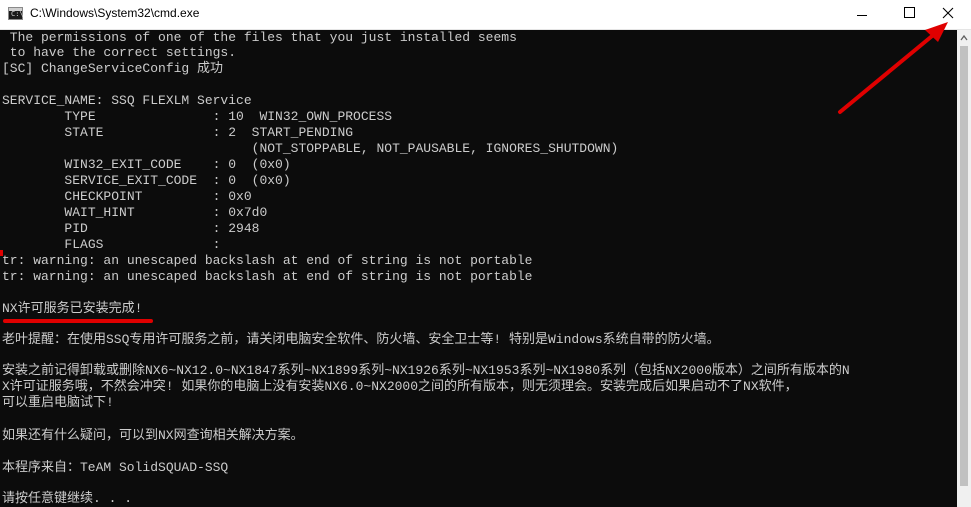 Image resolution: width=971 pixels, height=507 pixels. I want to click on annotation-mark, so click(1, 253).